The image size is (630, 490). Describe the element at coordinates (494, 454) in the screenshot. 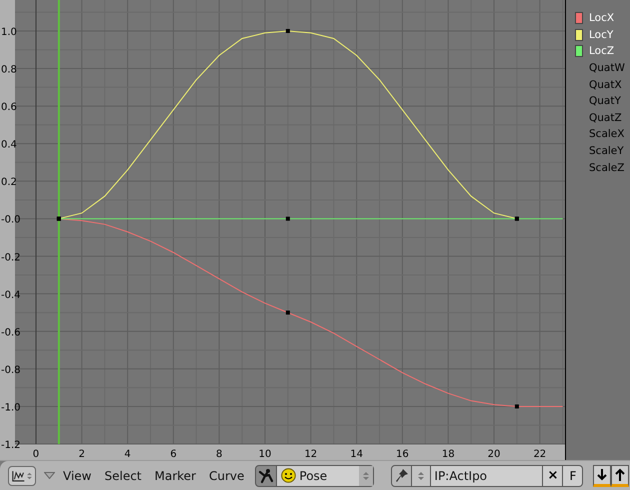

I see `x-tick-label: 20` at that location.